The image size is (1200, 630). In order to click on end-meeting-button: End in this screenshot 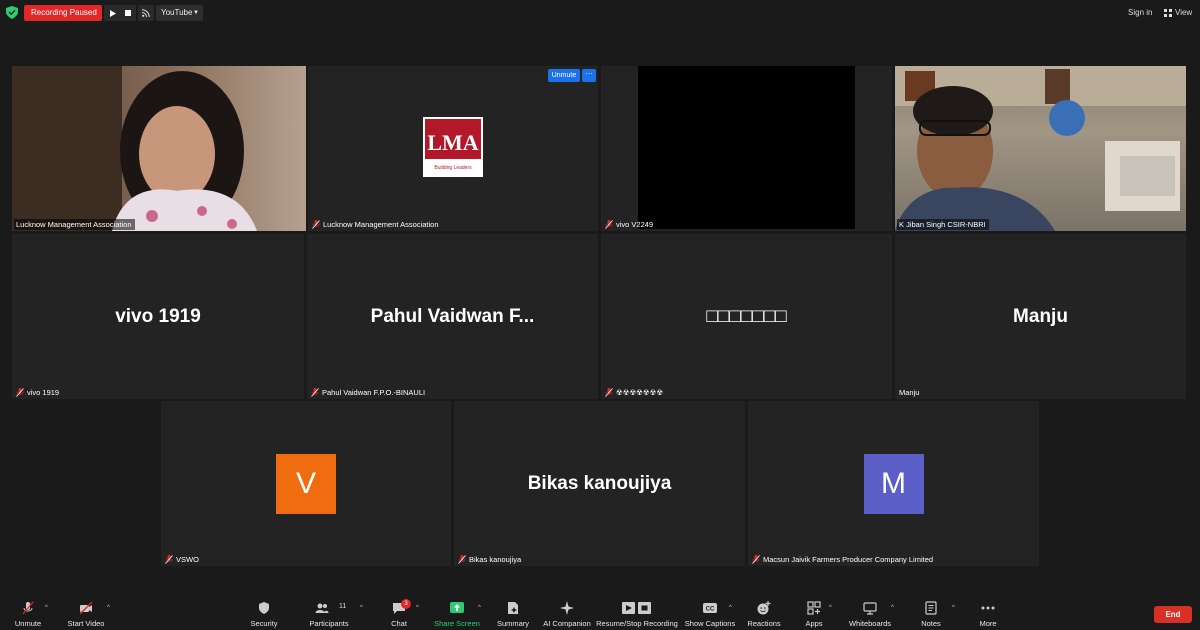, I will do `click(1173, 614)`.